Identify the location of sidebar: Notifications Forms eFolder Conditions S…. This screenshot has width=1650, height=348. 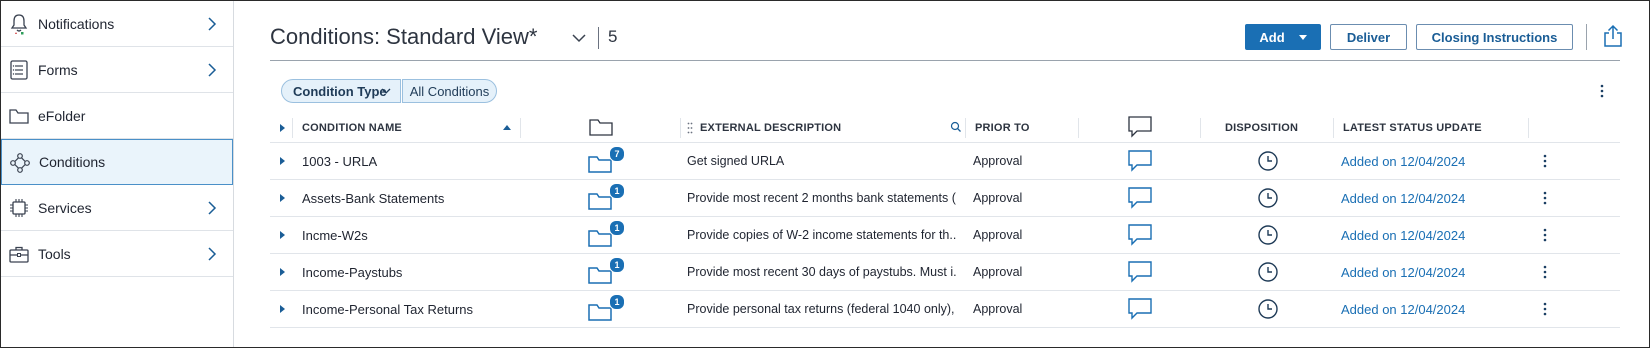
(117, 174).